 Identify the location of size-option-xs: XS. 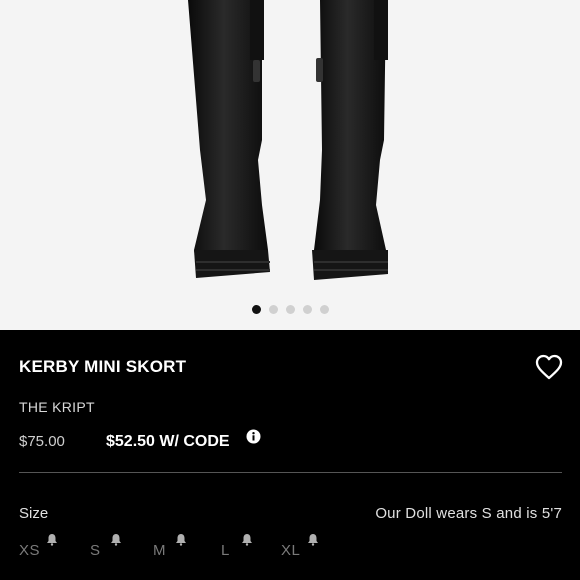
(41, 548).